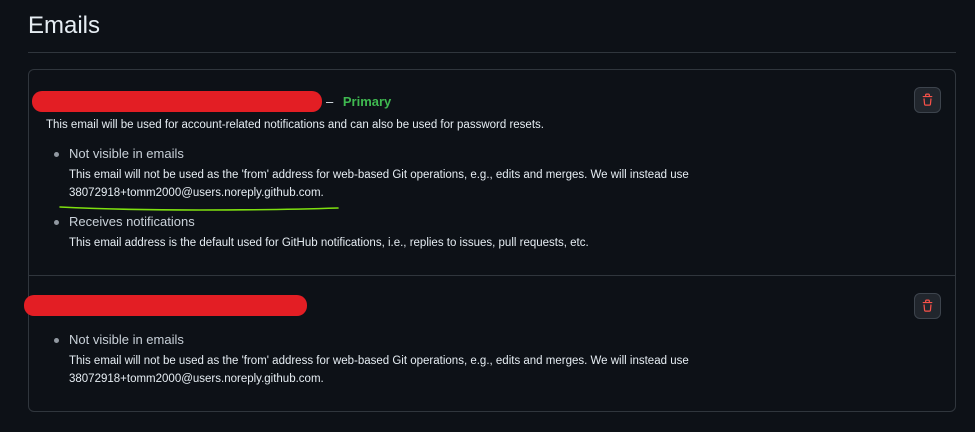 Image resolution: width=975 pixels, height=432 pixels. Describe the element at coordinates (64, 25) in the screenshot. I see `page-title: Emails` at that location.